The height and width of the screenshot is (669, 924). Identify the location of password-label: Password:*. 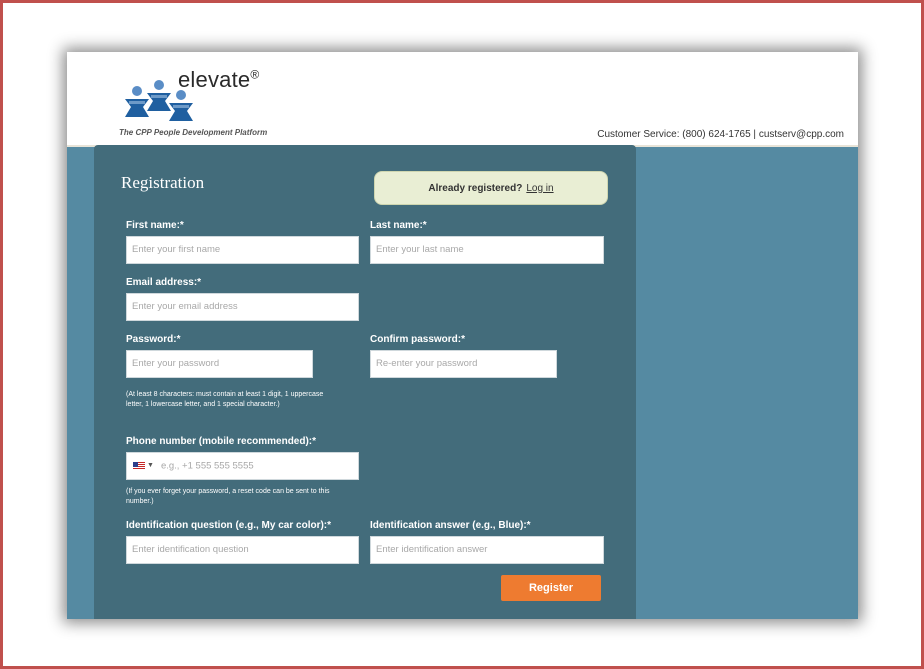
(153, 339).